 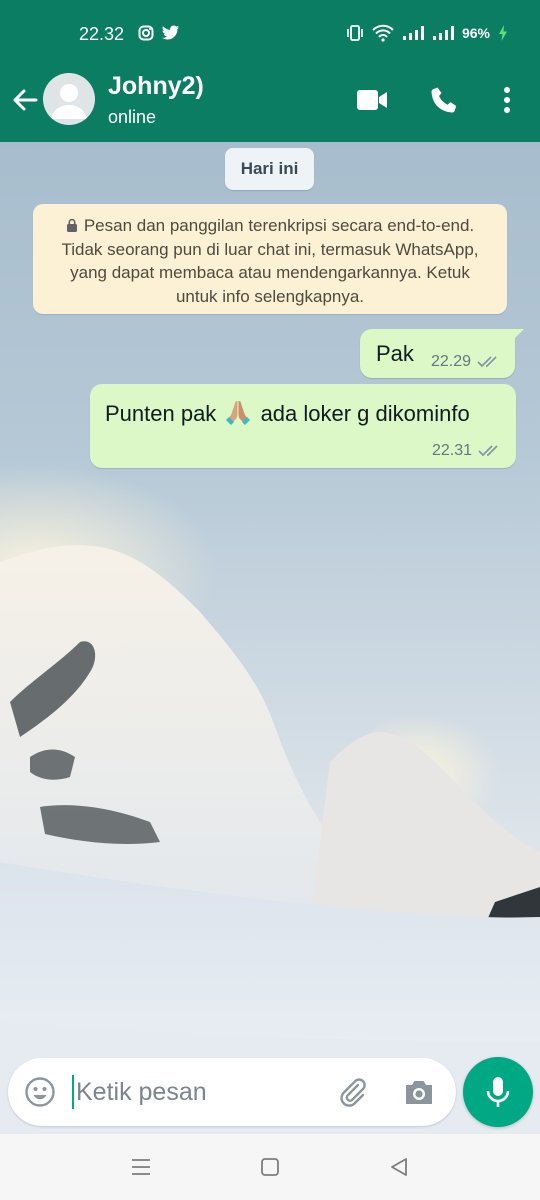 What do you see at coordinates (355, 33) in the screenshot?
I see `vibrate-icon` at bounding box center [355, 33].